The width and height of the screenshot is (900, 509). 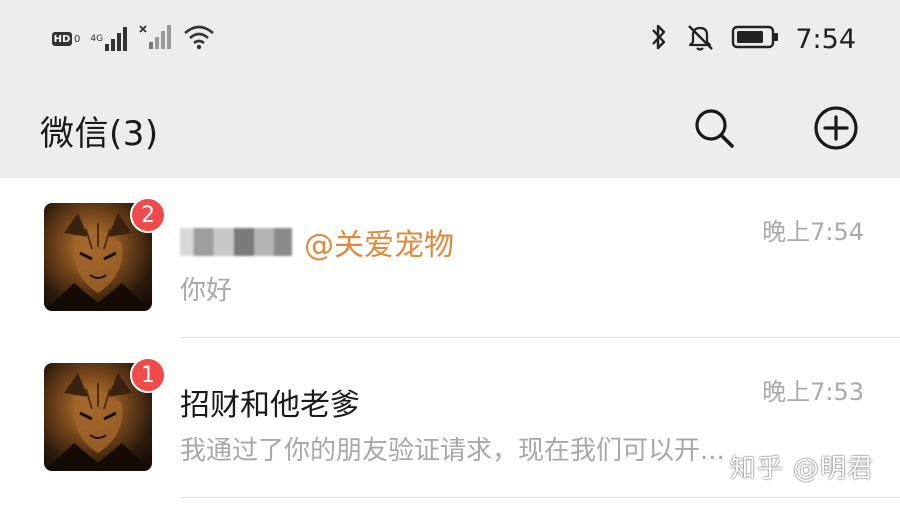 What do you see at coordinates (540, 497) in the screenshot?
I see `row-divider` at bounding box center [540, 497].